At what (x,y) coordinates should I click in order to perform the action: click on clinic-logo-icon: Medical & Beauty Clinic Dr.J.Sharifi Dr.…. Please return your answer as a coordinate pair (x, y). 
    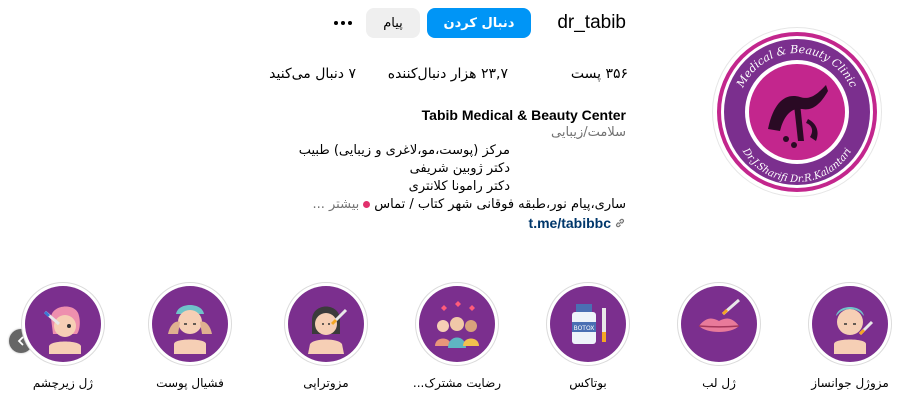
    Looking at the image, I should click on (797, 112).